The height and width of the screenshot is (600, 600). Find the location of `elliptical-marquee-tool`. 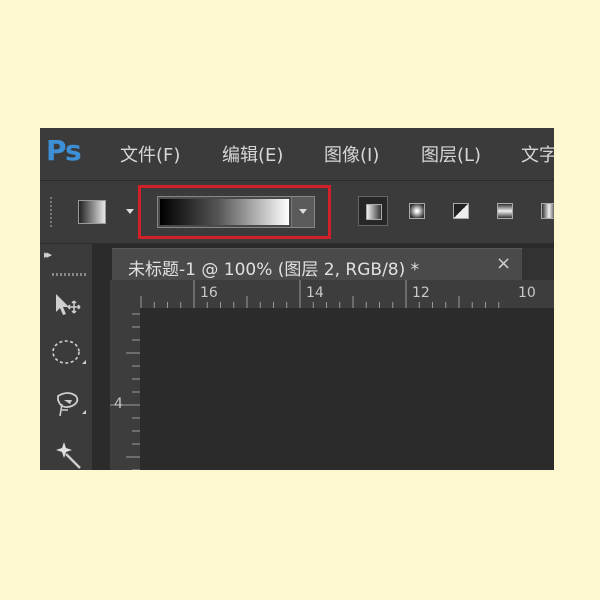

elliptical-marquee-tool is located at coordinates (68, 354).